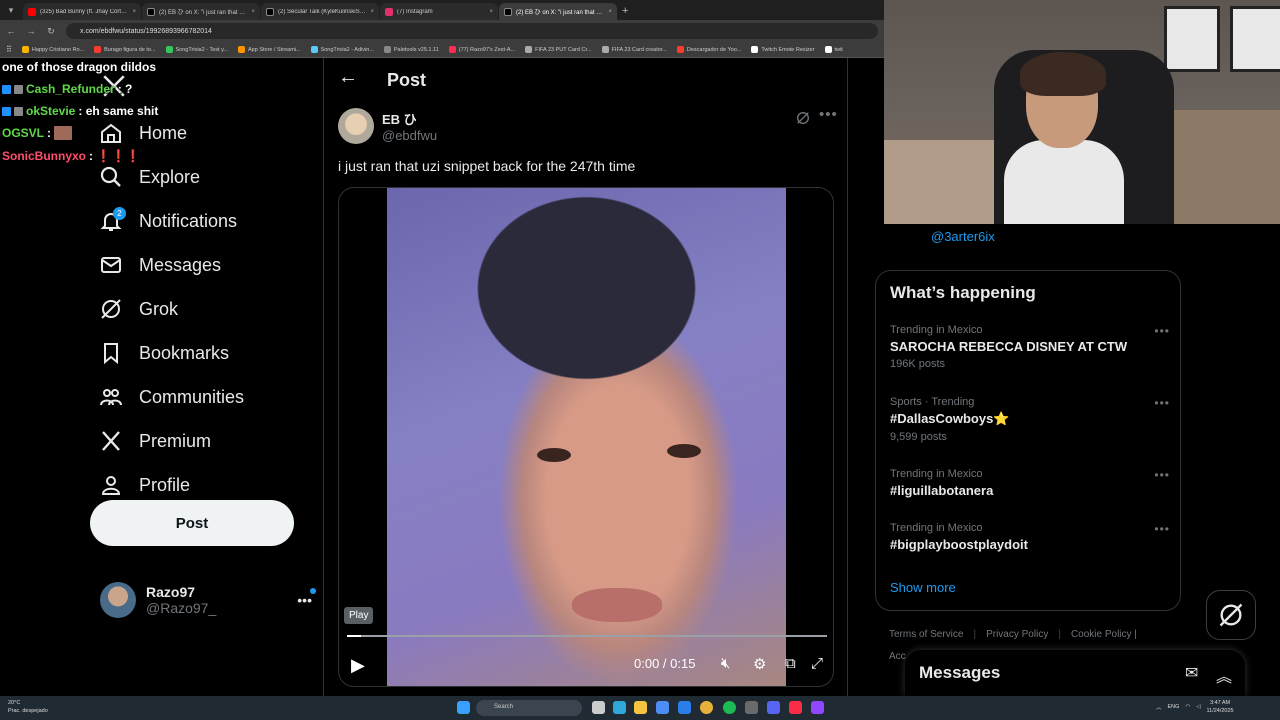 The image size is (1280, 720). What do you see at coordinates (320, 11) in the screenshot?
I see `browser-tab: (2) Secular Talk (KyleKulinskiSh... ×` at bounding box center [320, 11].